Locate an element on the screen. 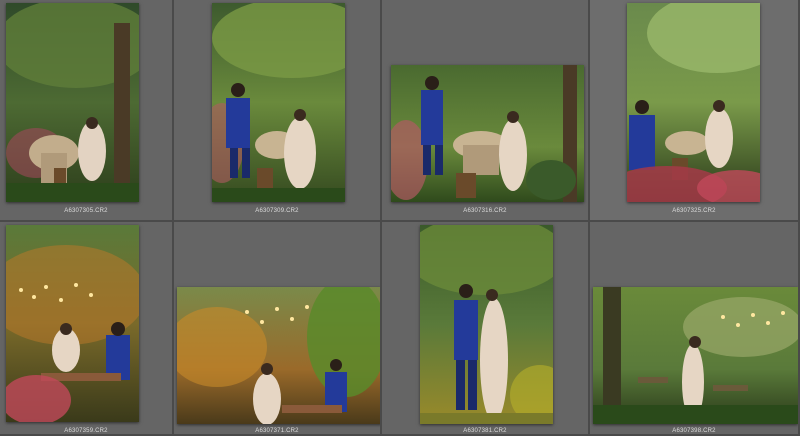  thumbnail-cell-5: A6307359.CR2 is located at coordinates (87, 329).